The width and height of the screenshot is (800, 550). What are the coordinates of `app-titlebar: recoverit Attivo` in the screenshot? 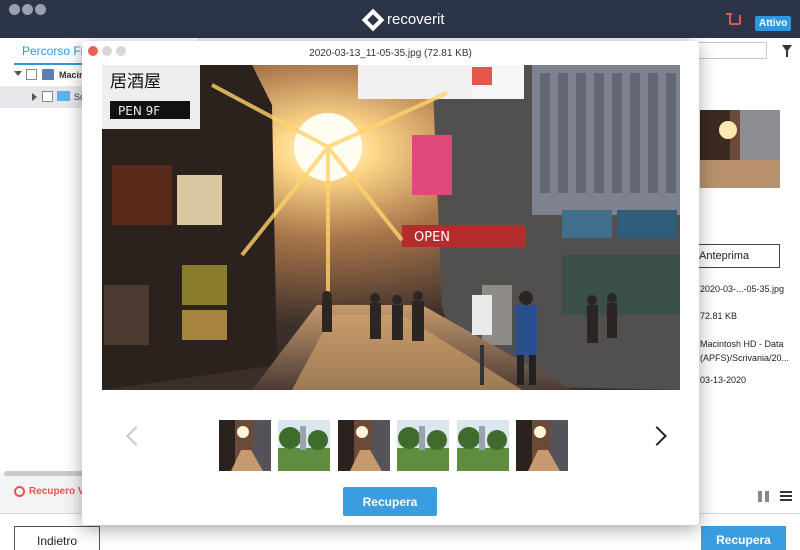 It's located at (400, 19).